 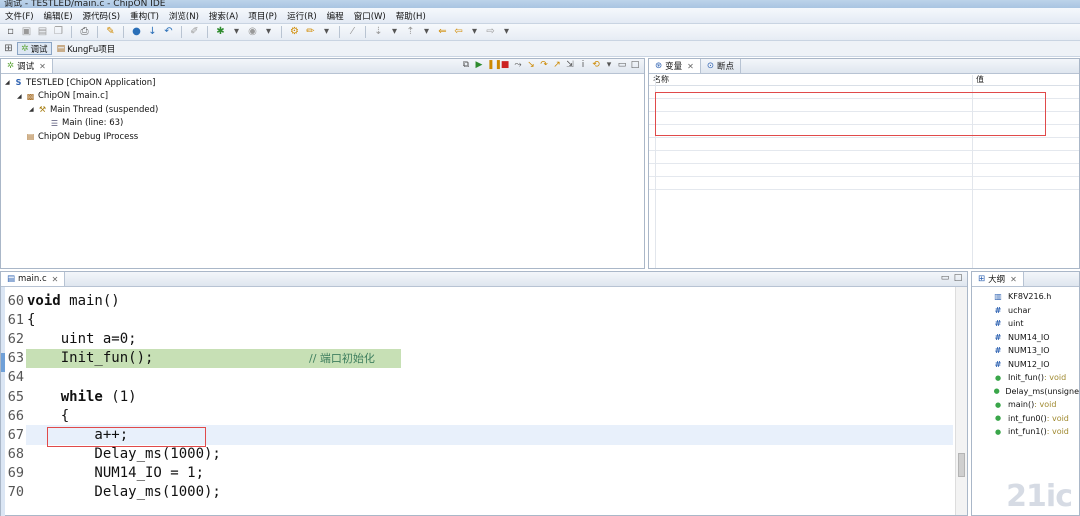 I want to click on suspend-icon: ❚❚, so click(x=494, y=65).